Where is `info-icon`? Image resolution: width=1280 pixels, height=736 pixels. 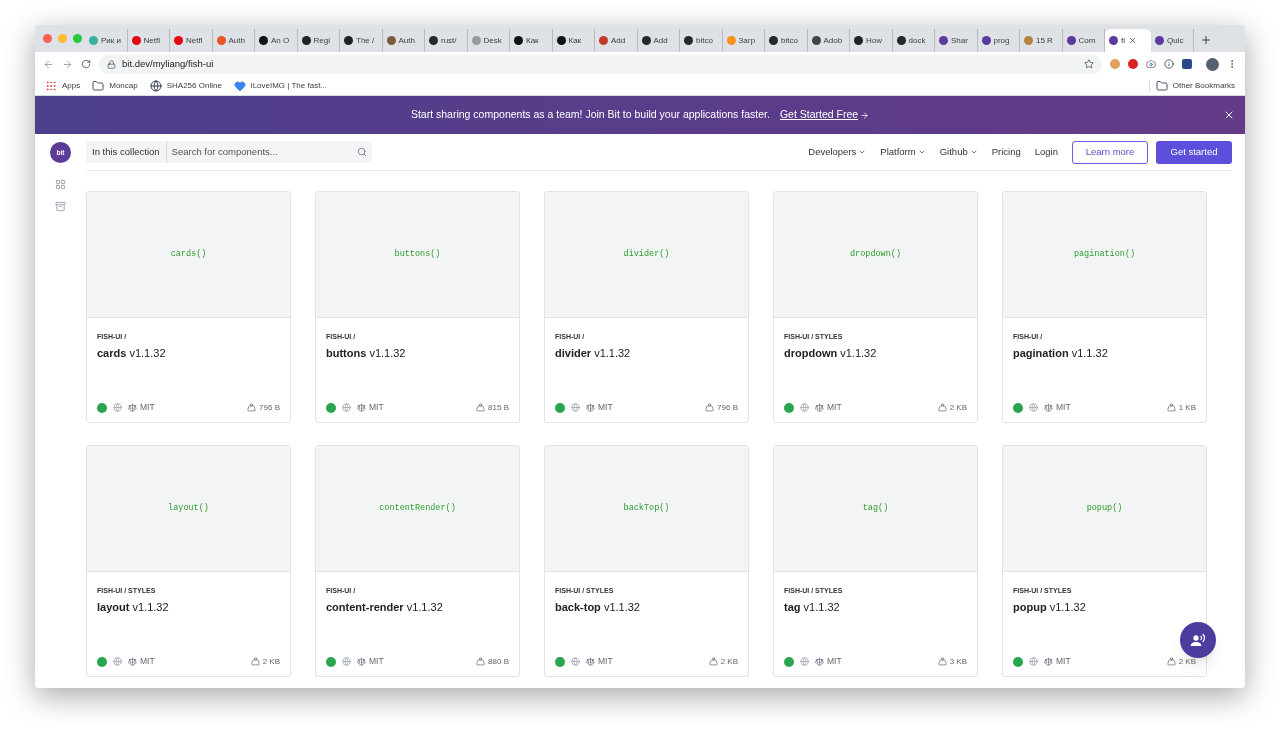 info-icon is located at coordinates (1169, 64).